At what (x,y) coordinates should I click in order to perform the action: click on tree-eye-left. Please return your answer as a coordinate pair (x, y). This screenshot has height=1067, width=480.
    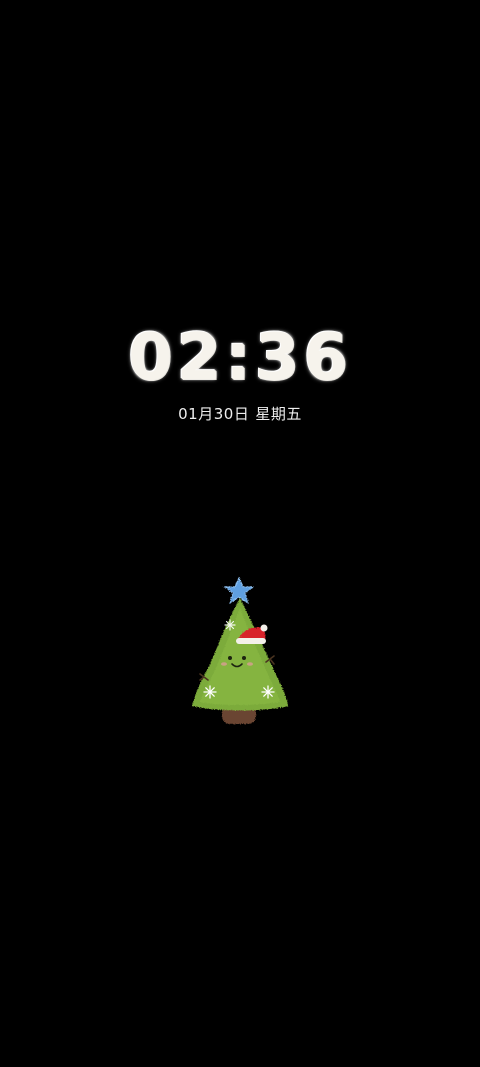
    Looking at the image, I should click on (230, 658).